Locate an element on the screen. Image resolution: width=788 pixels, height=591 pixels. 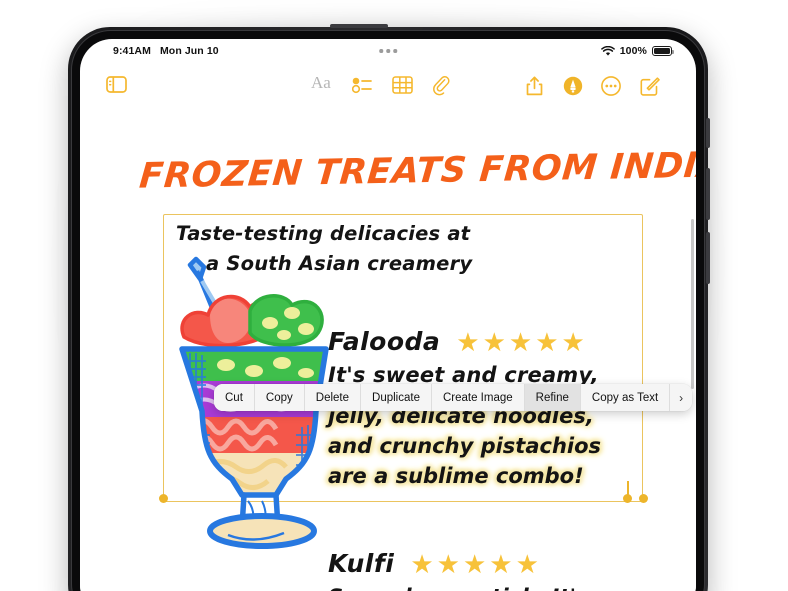
kulfi-heading: Kulfi ★★★★★ is located at coordinates (458, 563).